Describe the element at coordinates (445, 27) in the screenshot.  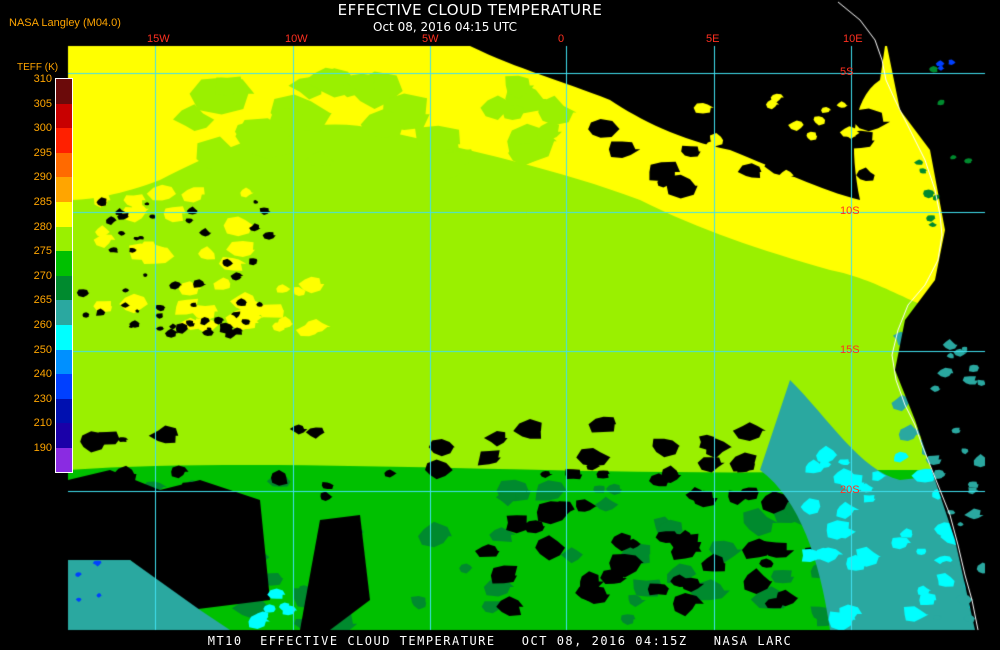
I see `map-timestamp: Oct 08, 2016 04:15 UTC` at that location.